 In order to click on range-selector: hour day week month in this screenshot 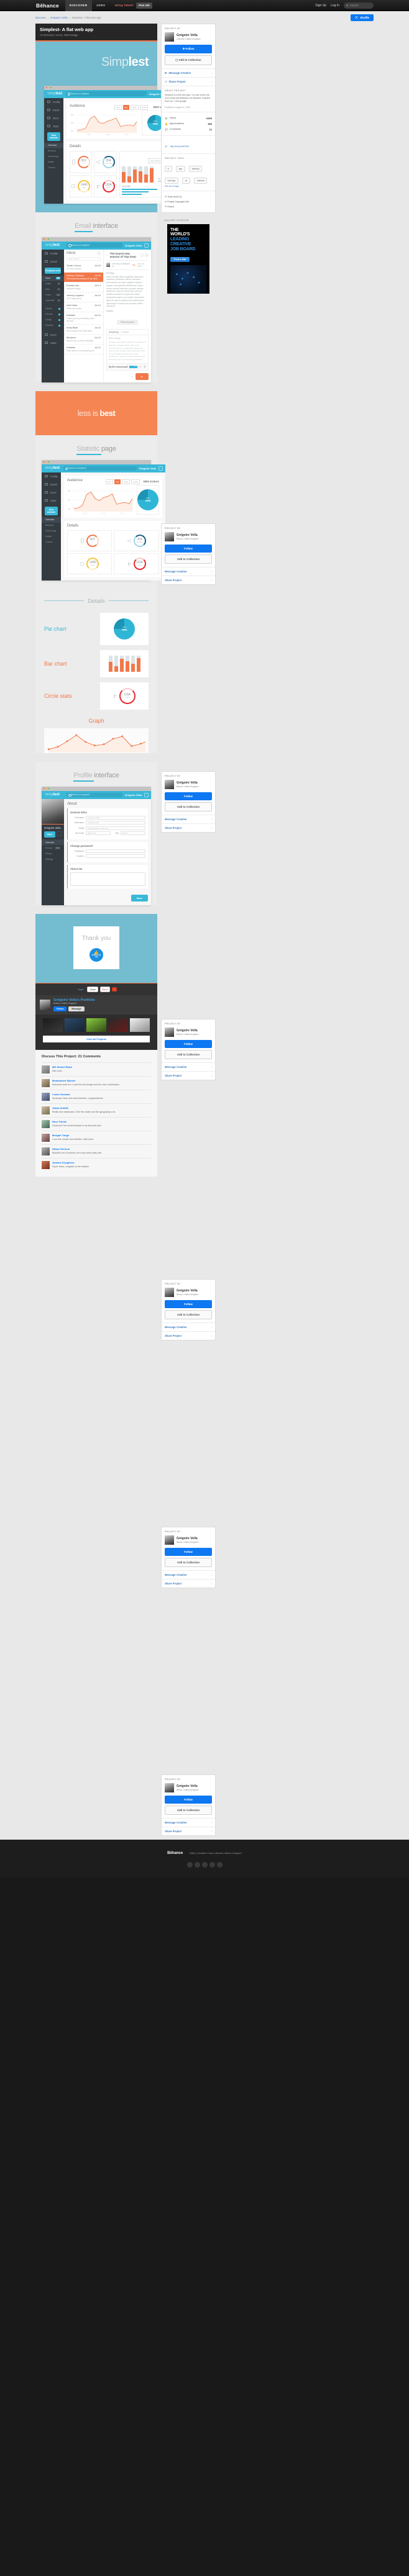, I will do `click(131, 107)`.